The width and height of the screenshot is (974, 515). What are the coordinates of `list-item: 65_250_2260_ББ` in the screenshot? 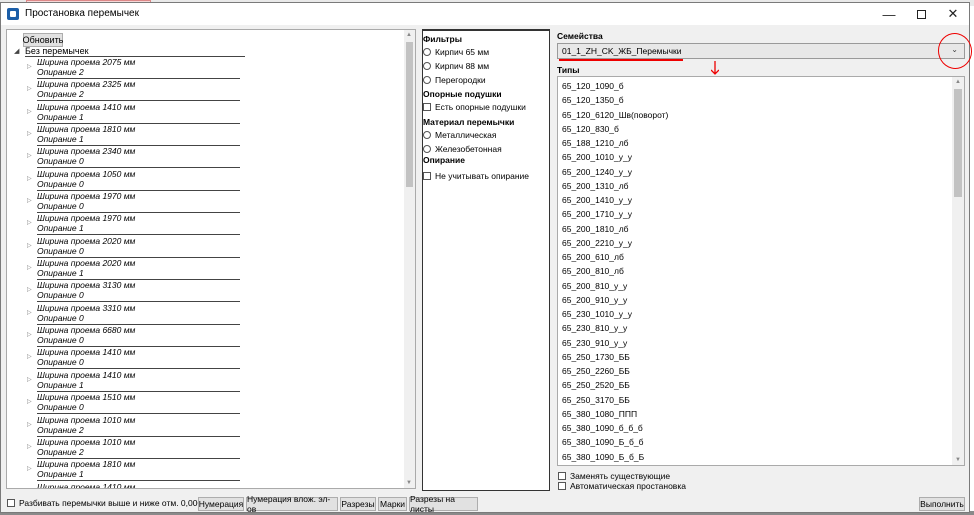 It's located at (752, 371).